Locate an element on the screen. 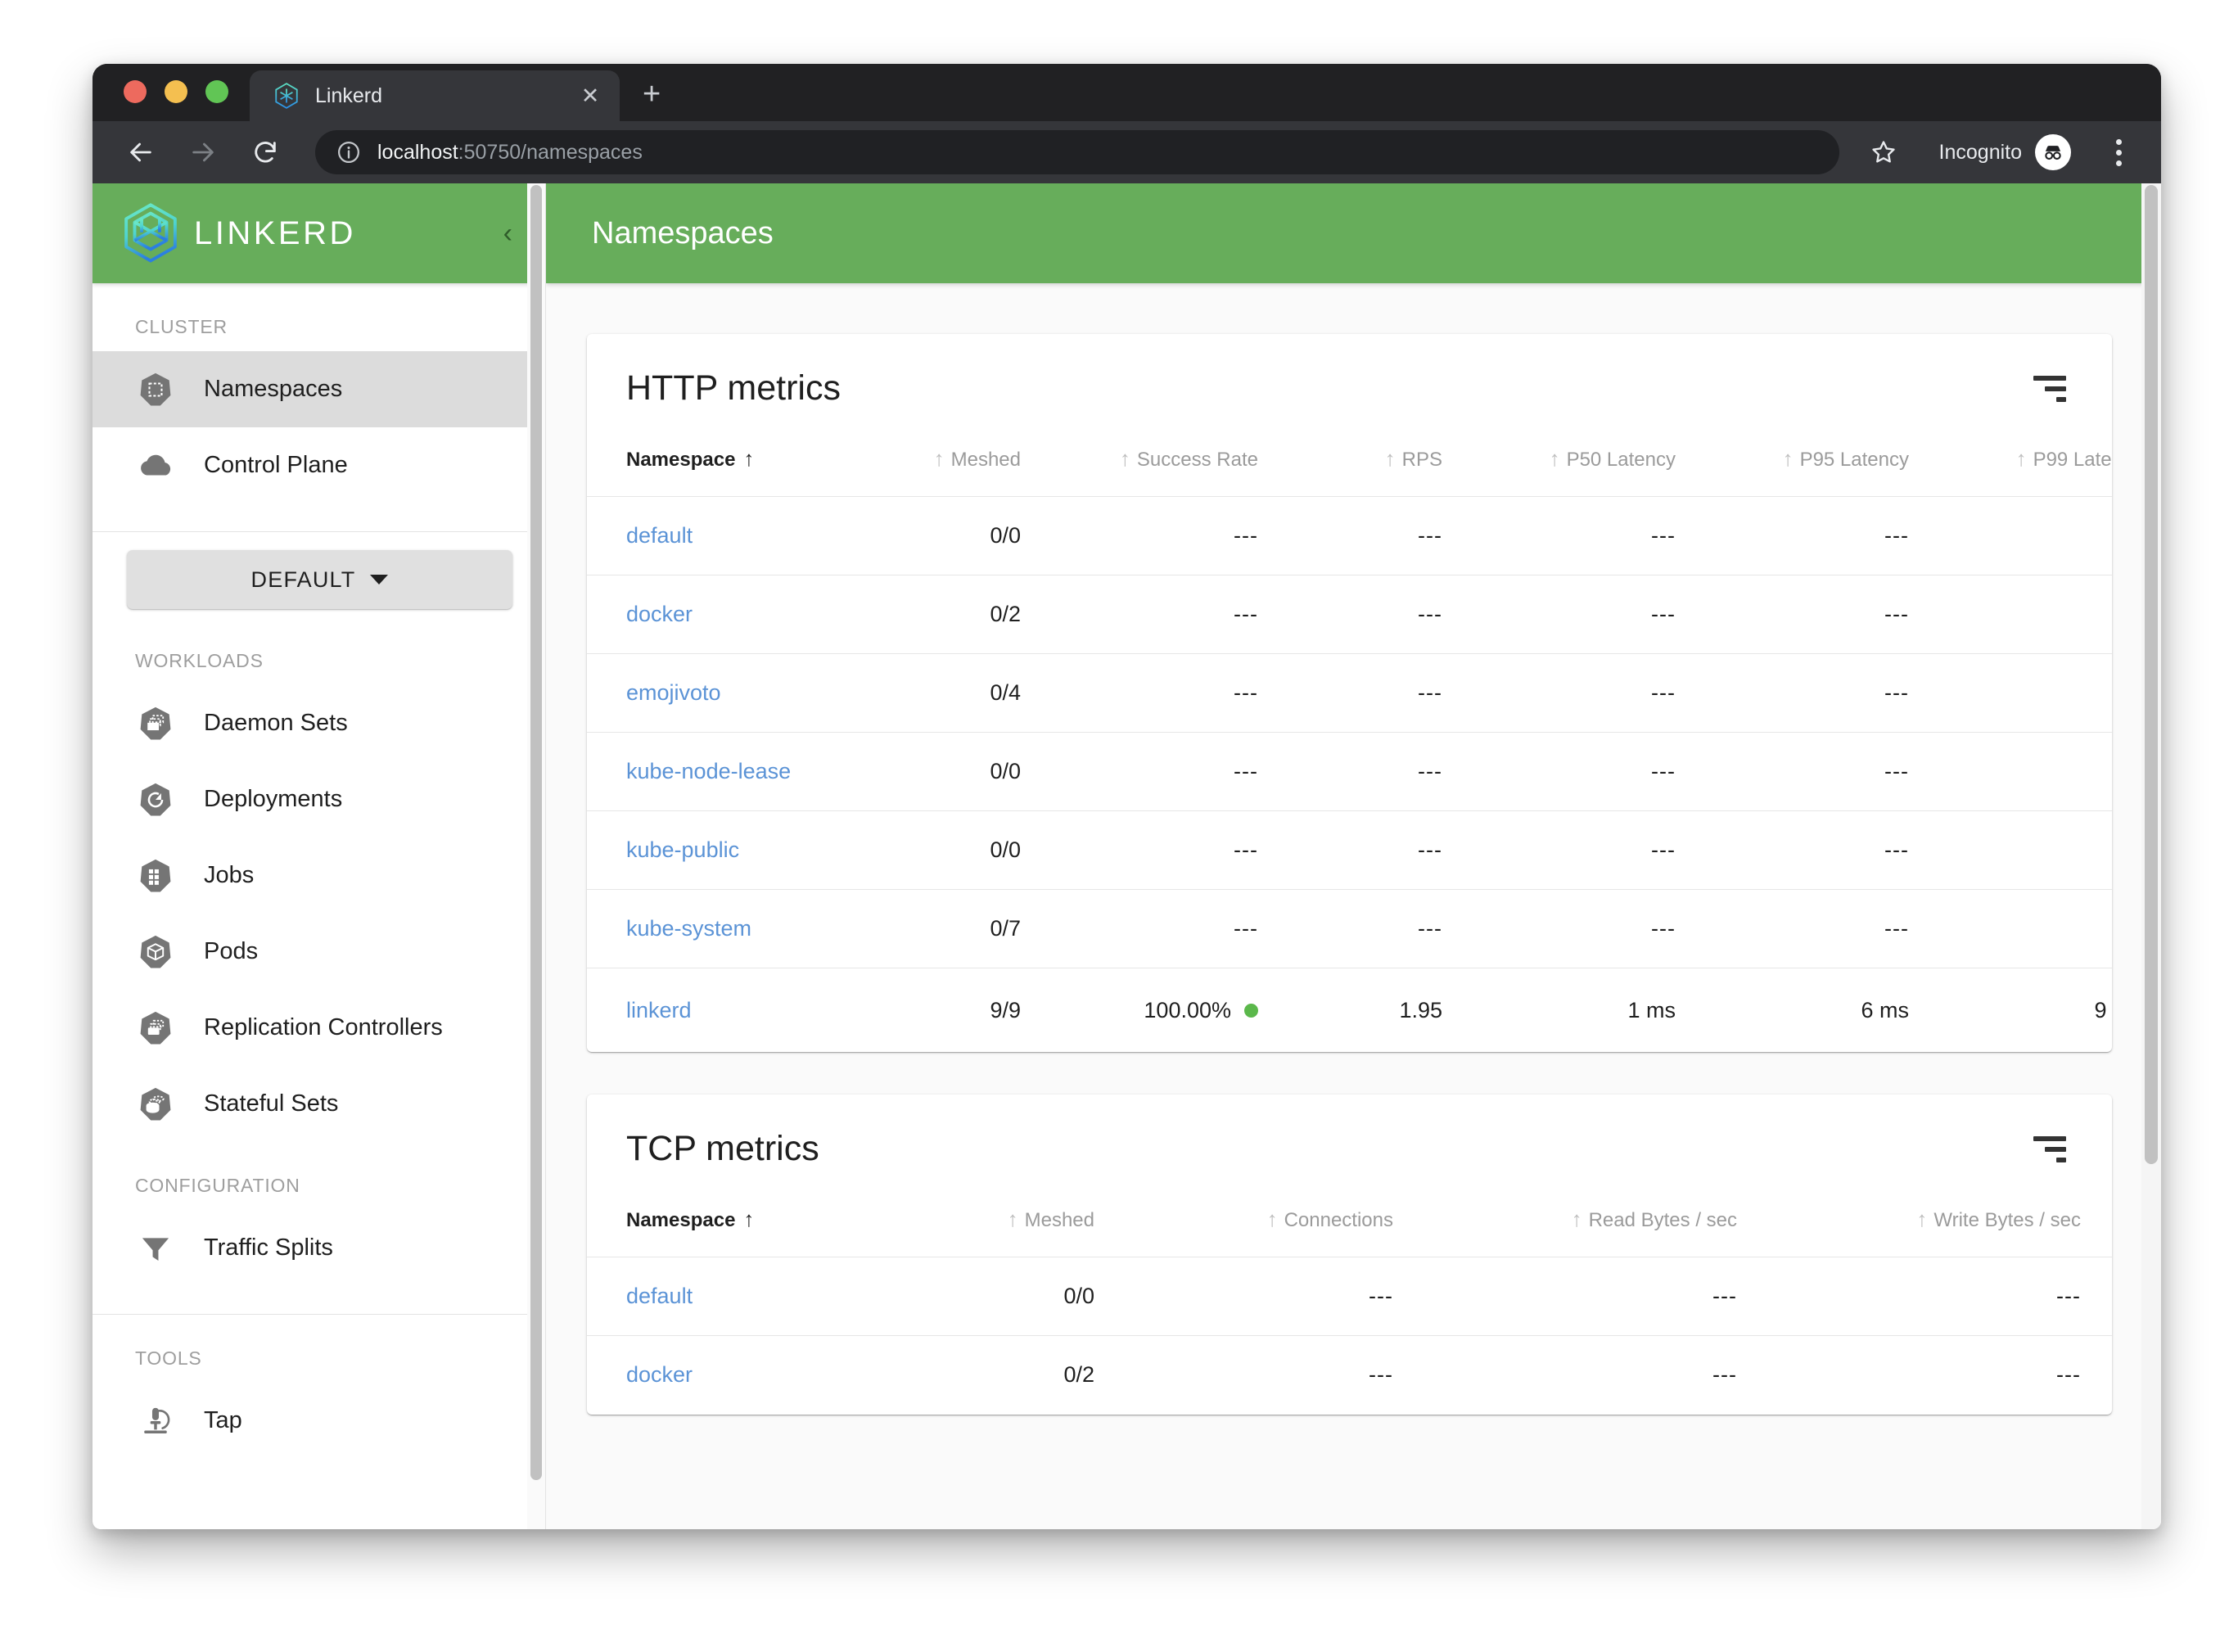 The width and height of the screenshot is (2220, 1652). address-bar: localhost:50750/namespaces is located at coordinates (1077, 152).